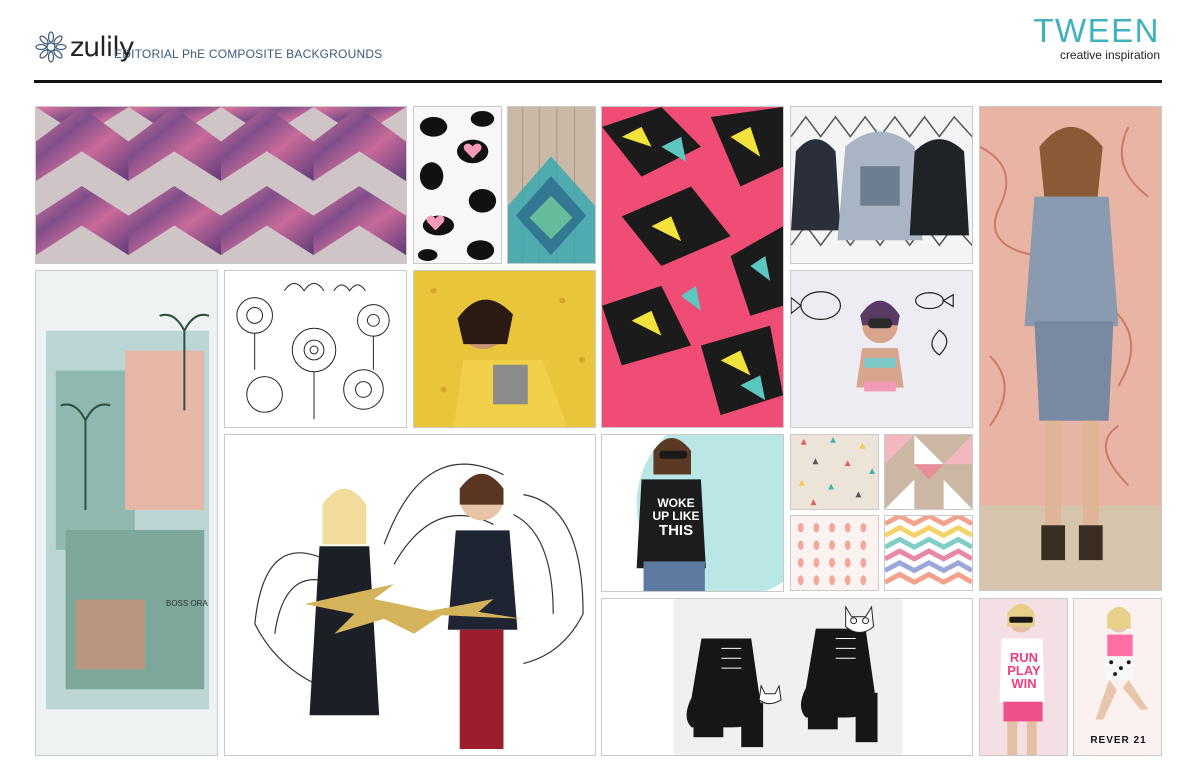  I want to click on brand-block: TWEEN creative inspiration, so click(1096, 37).